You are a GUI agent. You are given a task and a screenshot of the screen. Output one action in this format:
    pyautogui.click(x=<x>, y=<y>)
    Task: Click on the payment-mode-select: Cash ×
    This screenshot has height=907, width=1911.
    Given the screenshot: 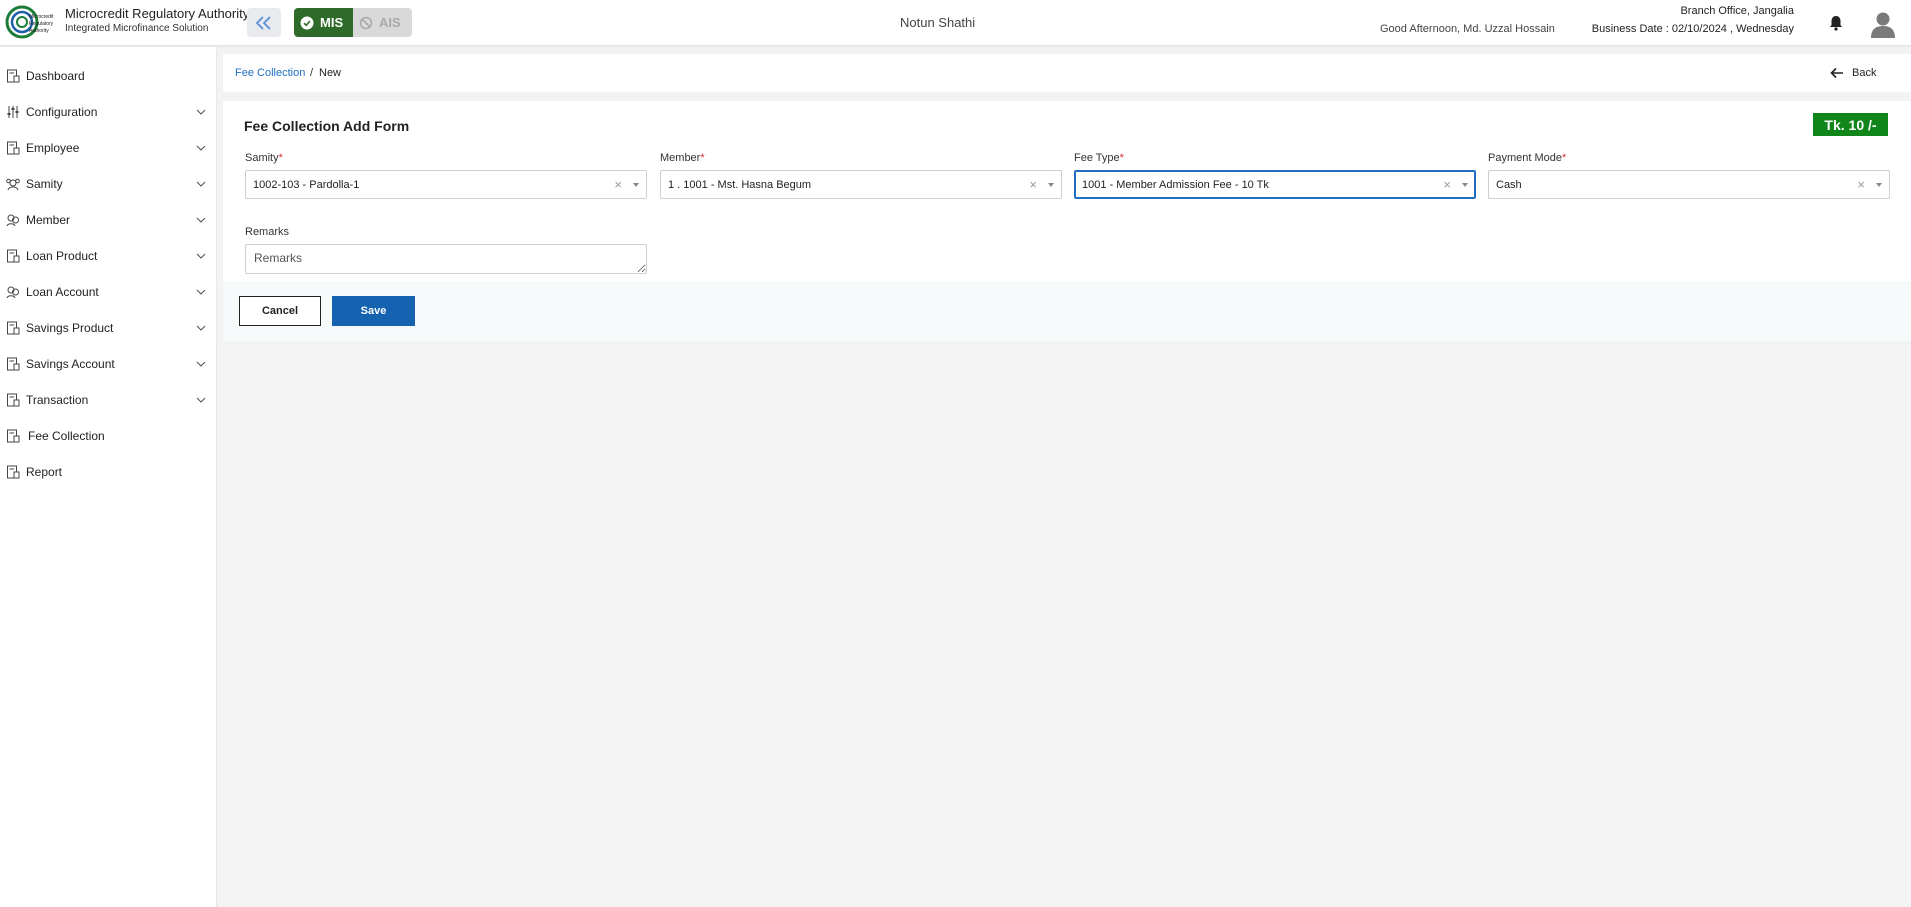 What is the action you would take?
    pyautogui.click(x=1689, y=184)
    